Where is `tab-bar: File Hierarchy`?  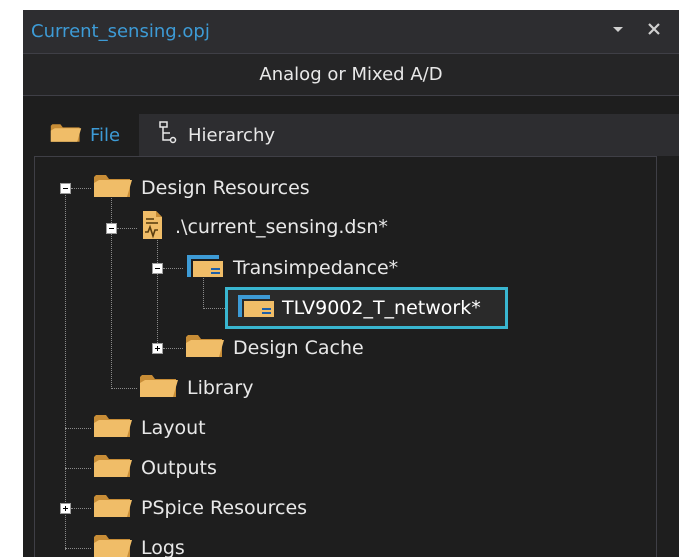
tab-bar: File Hierarchy is located at coordinates (356, 135).